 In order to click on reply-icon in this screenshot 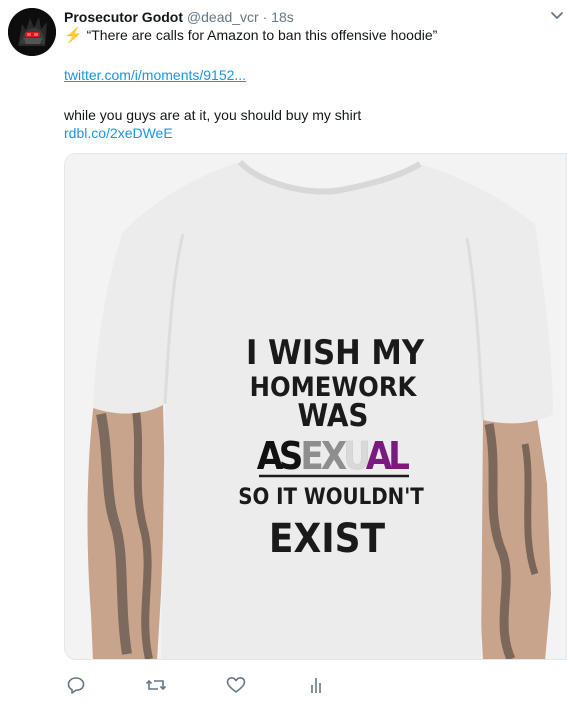, I will do `click(76, 685)`.